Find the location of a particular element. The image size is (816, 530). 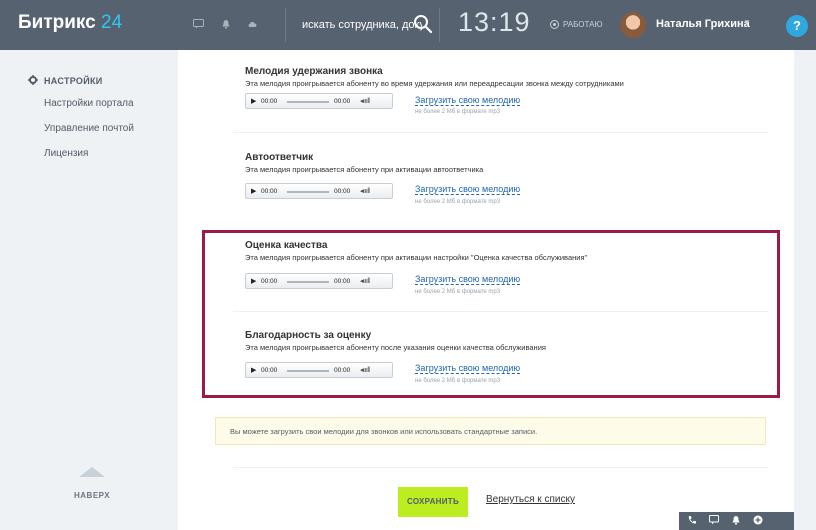

sidebar-title: НАСТРОЙКИ is located at coordinates (73, 81).